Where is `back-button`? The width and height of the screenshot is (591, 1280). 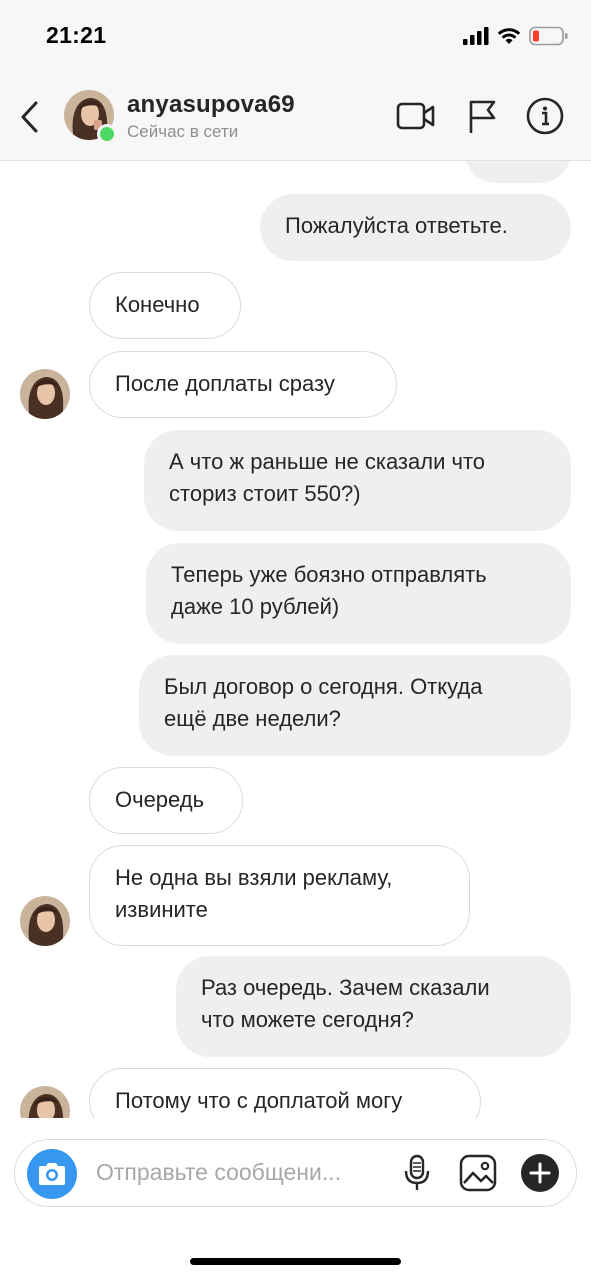 back-button is located at coordinates (30, 117).